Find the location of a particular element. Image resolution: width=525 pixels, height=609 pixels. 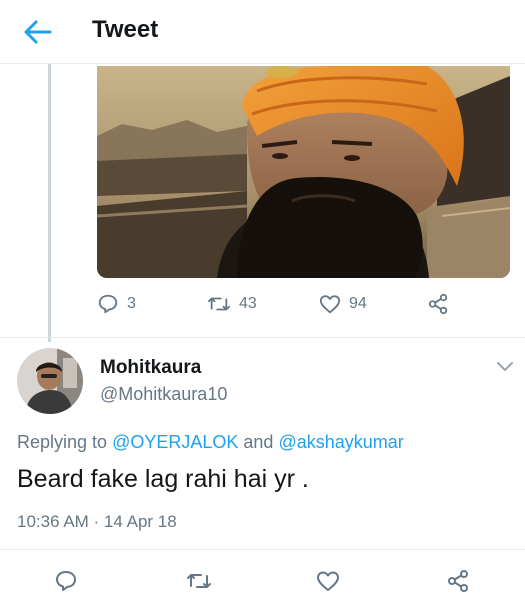

reply-count: 3 is located at coordinates (131, 303).